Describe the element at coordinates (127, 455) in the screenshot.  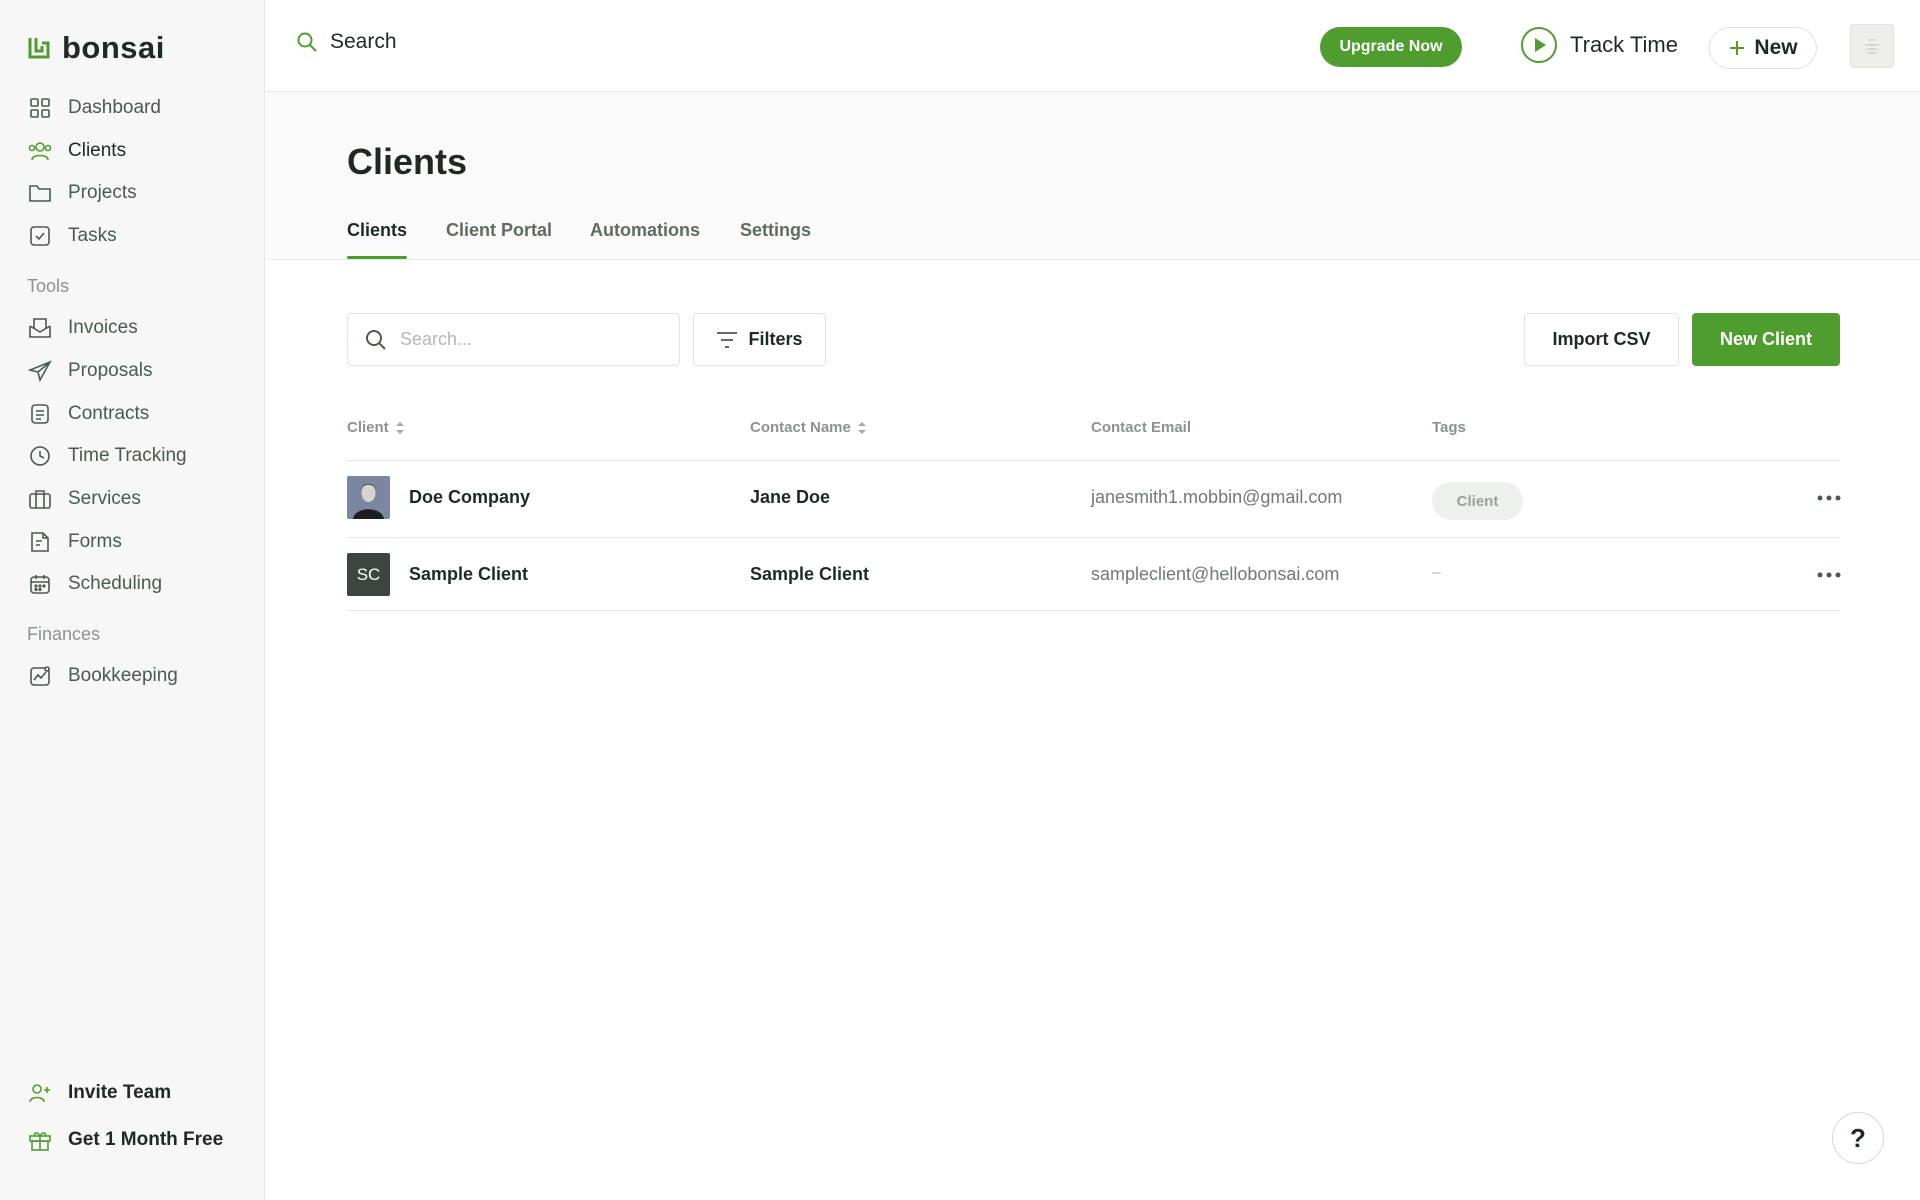
I see `sidebar-item-label: Time Tracking` at that location.